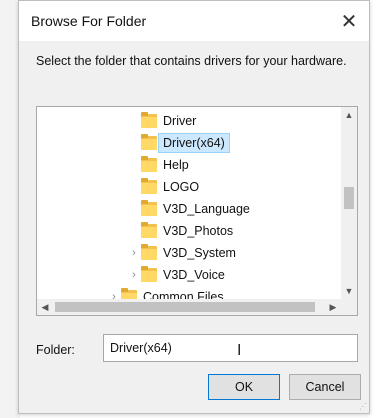 The image size is (377, 418). What do you see at coordinates (199, 253) in the screenshot?
I see `tree-node-label: V3D_System` at bounding box center [199, 253].